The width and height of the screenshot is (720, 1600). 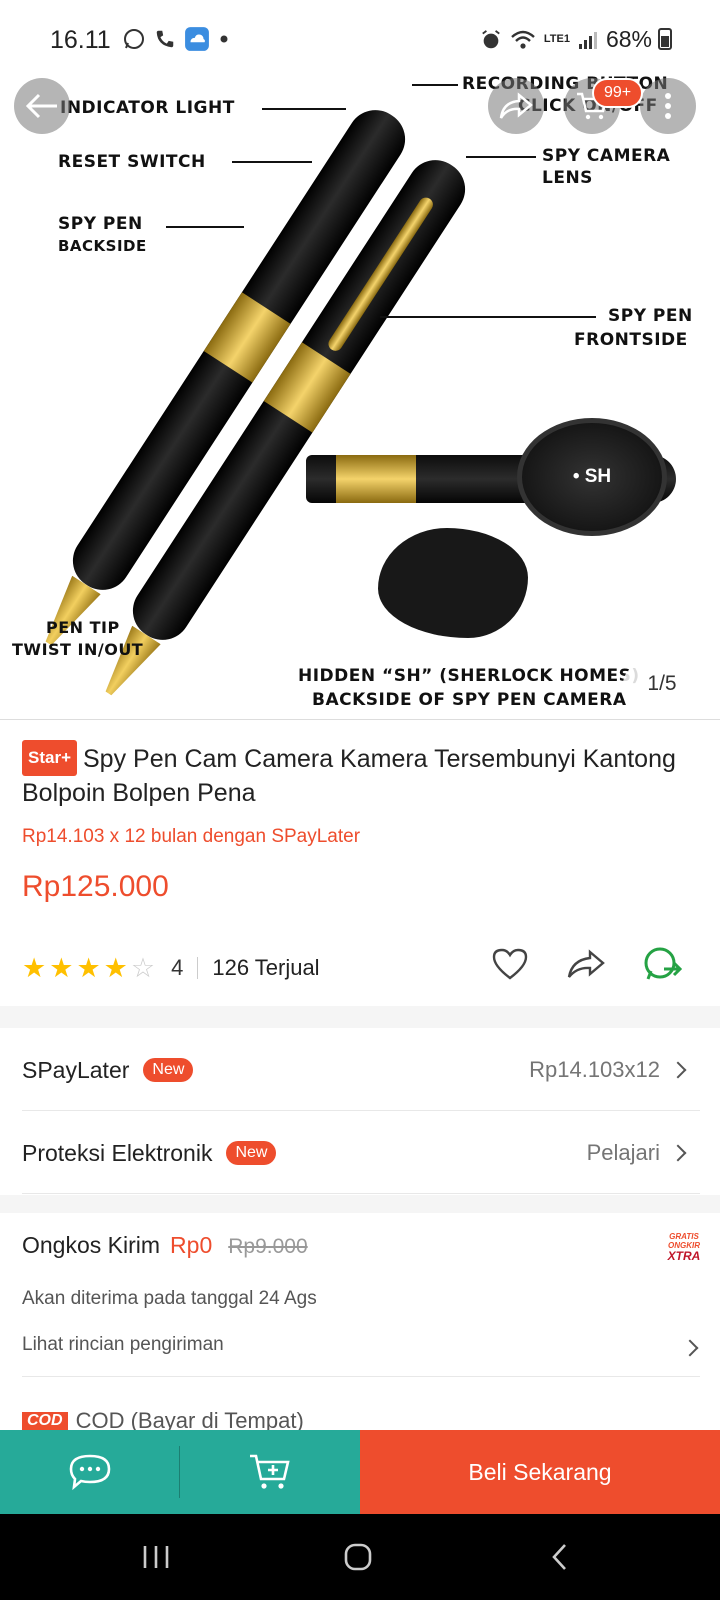 I want to click on spaylater-row: SPayLater New Rp14.103x12, so click(x=362, y=1070).